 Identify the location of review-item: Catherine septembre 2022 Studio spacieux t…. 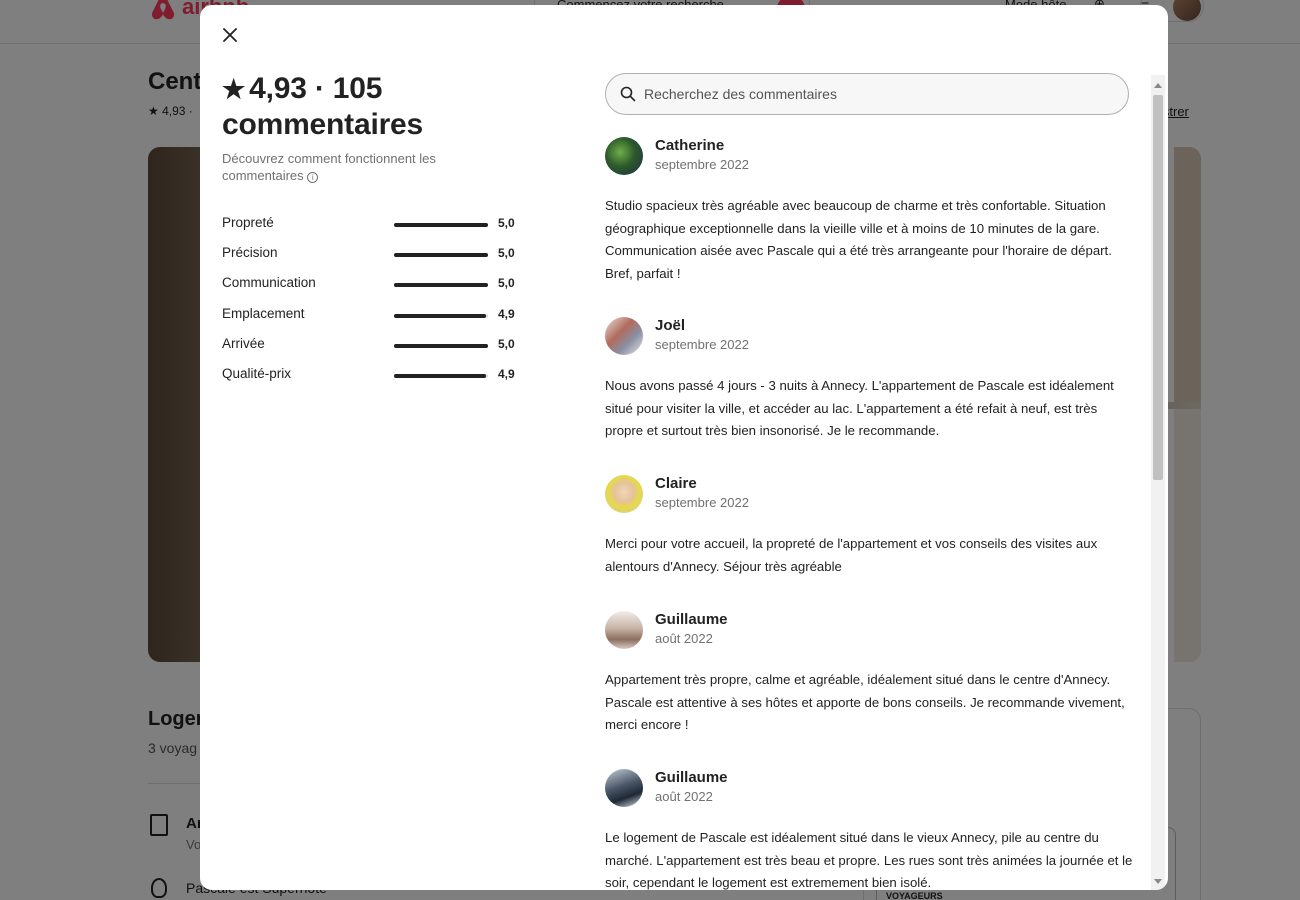
(869, 210).